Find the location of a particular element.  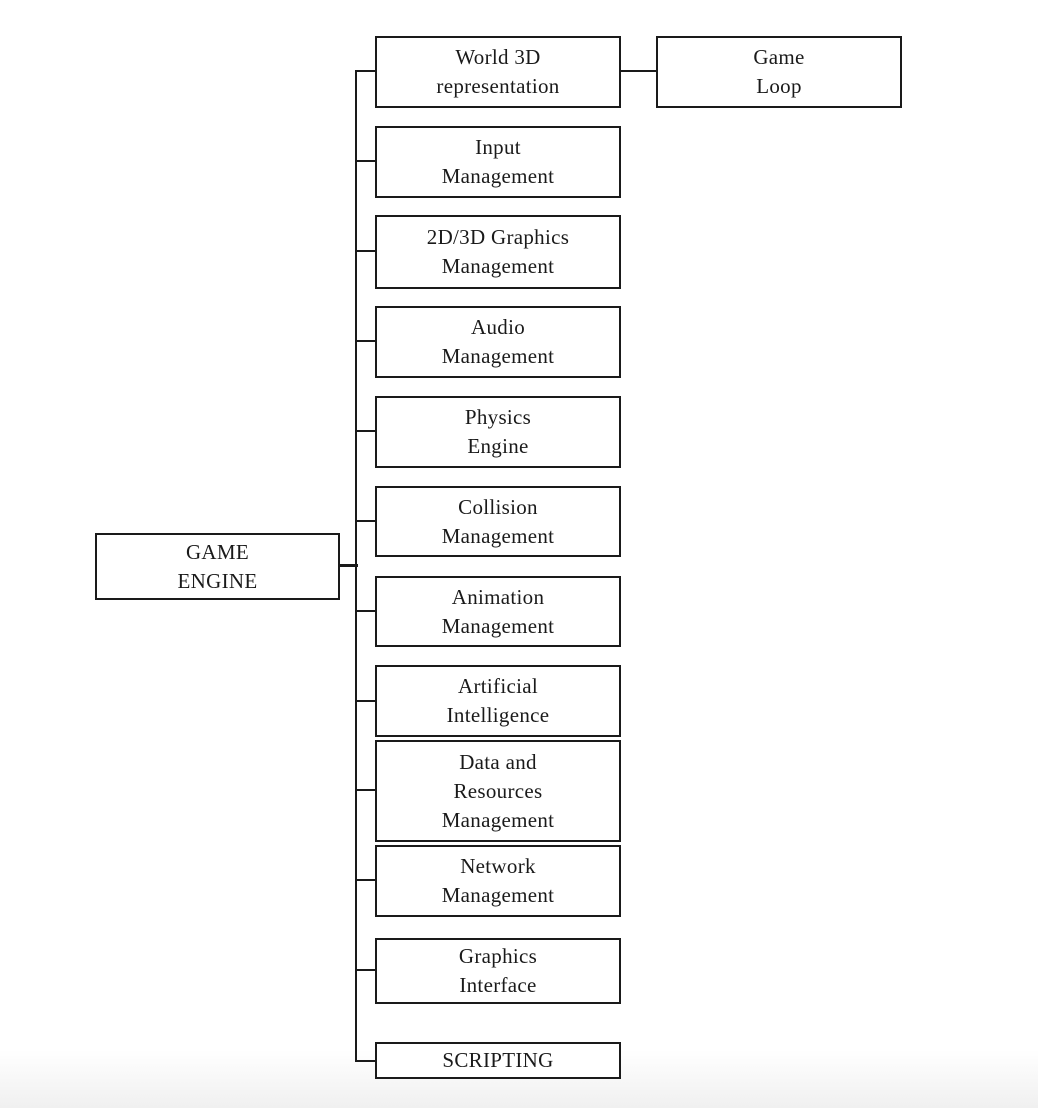

node-network-management: Network Management is located at coordinates (498, 881).